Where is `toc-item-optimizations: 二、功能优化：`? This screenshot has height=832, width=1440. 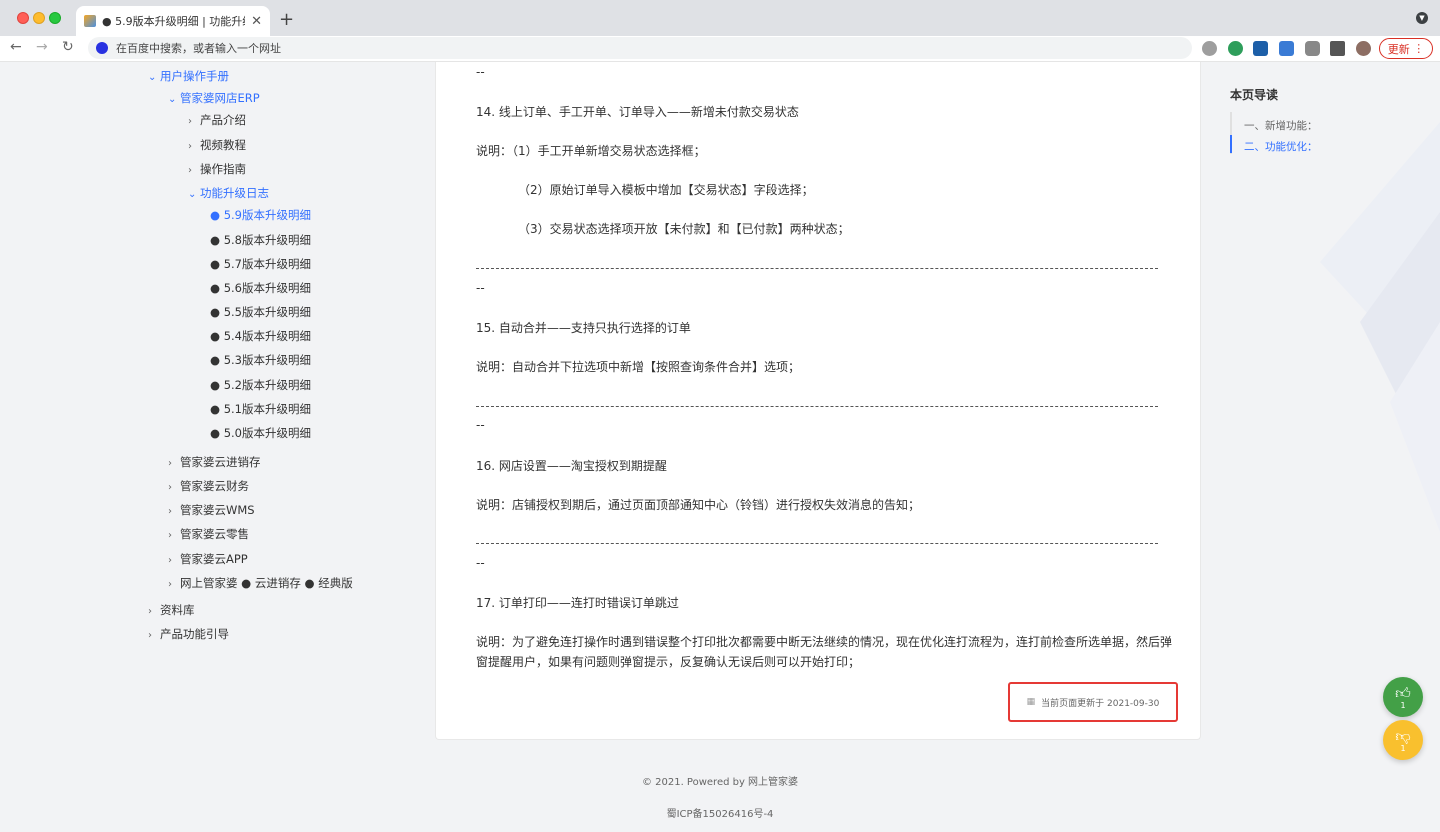
toc-item-optimizations: 二、功能优化： is located at coordinates (1281, 146).